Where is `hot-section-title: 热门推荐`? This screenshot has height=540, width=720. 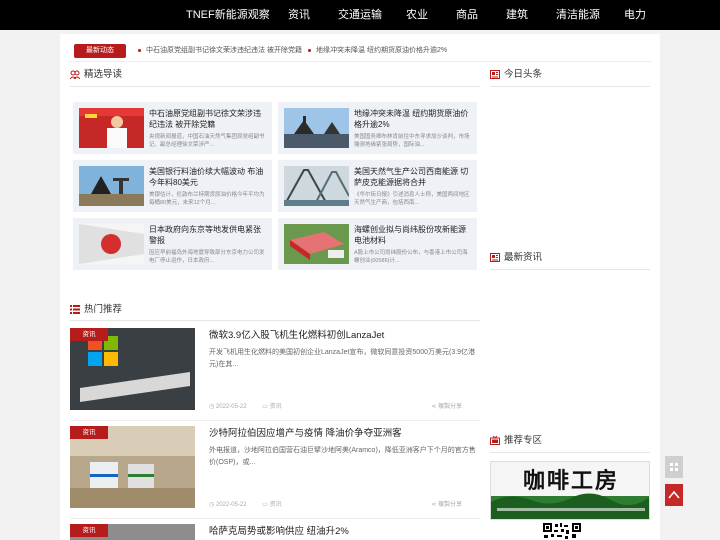
hot-section-title: 热门推荐 is located at coordinates (96, 310).